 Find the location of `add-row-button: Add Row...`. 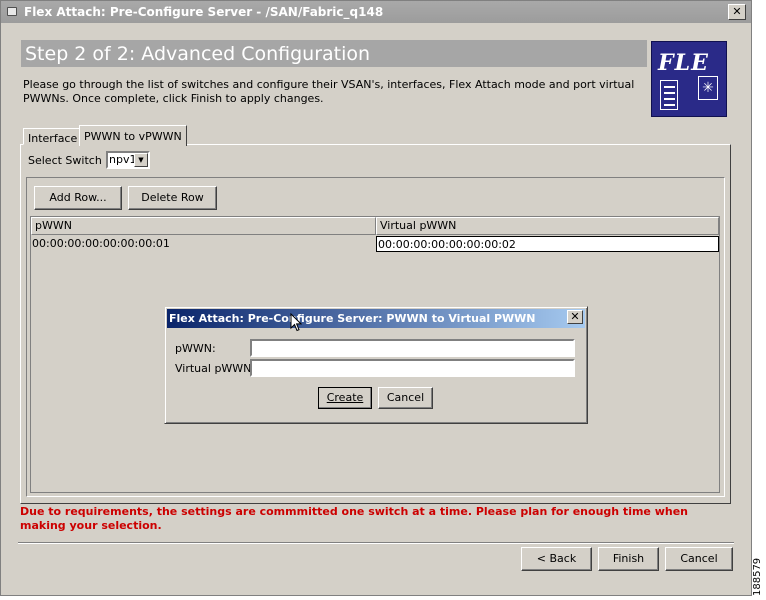

add-row-button: Add Row... is located at coordinates (78, 198).